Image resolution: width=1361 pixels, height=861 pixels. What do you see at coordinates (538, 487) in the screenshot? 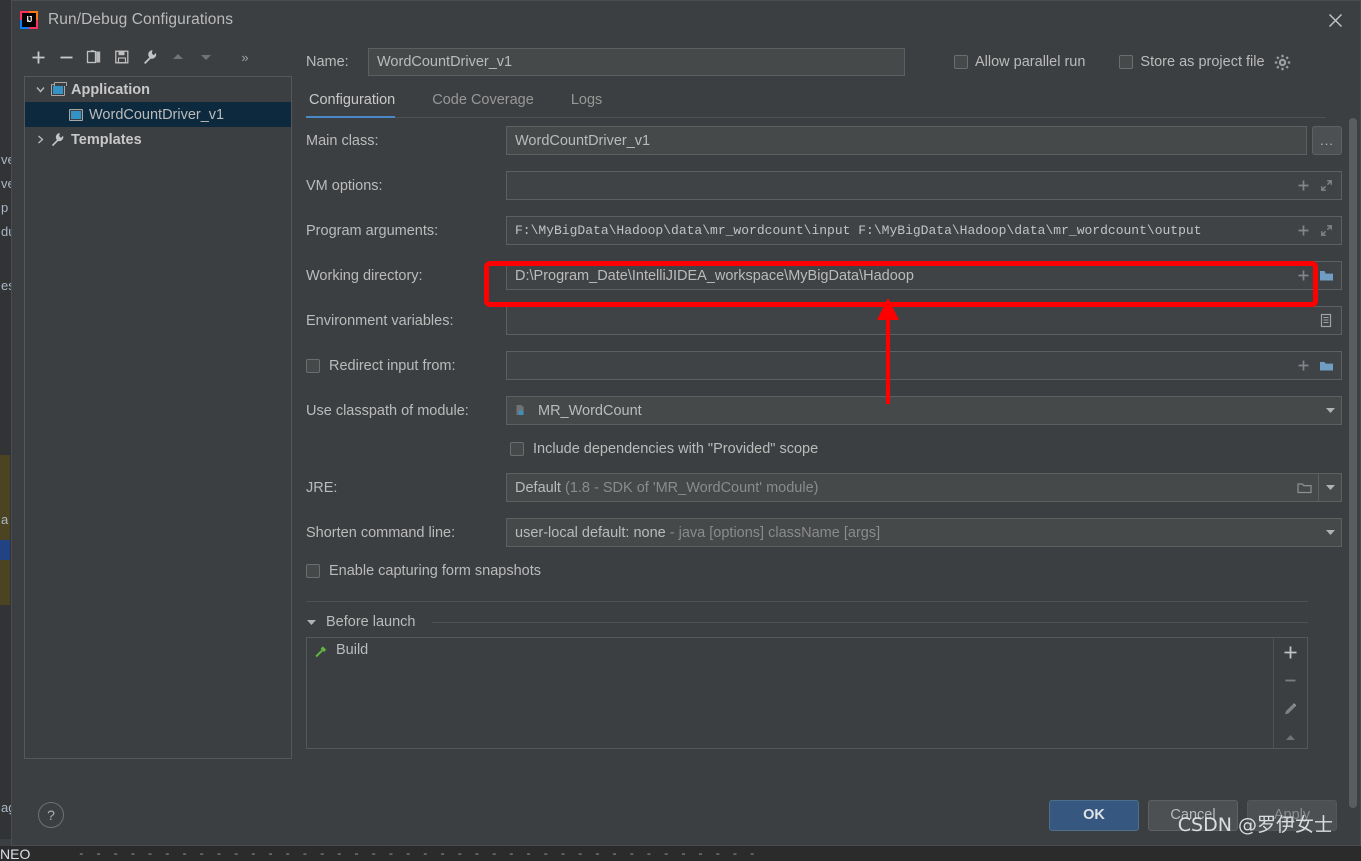
I see `jre-value: Default` at bounding box center [538, 487].